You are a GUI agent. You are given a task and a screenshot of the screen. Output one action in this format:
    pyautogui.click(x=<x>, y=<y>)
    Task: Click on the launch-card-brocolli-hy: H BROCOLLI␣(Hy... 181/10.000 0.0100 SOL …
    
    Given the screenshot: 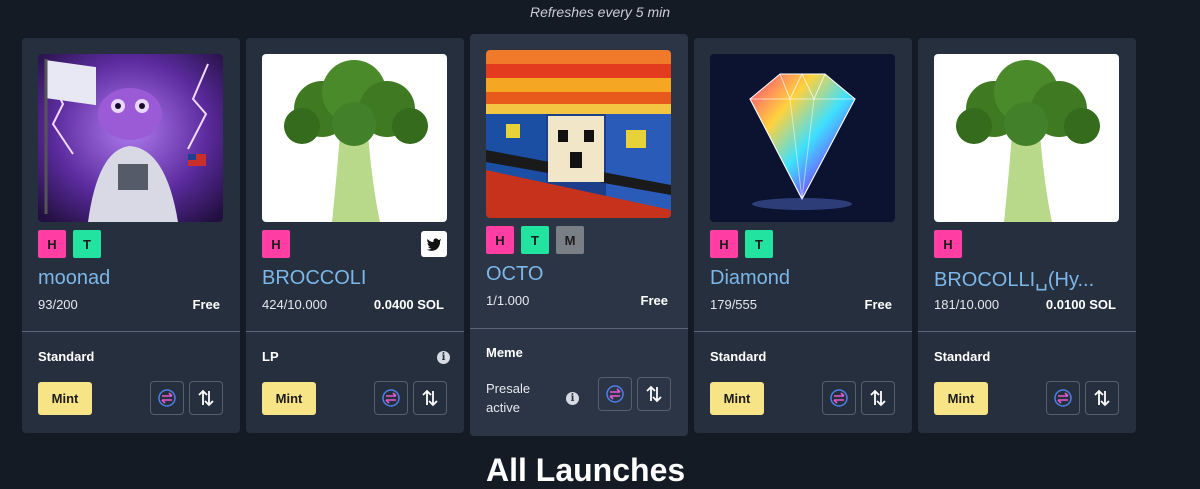 What is the action you would take?
    pyautogui.click(x=1027, y=235)
    